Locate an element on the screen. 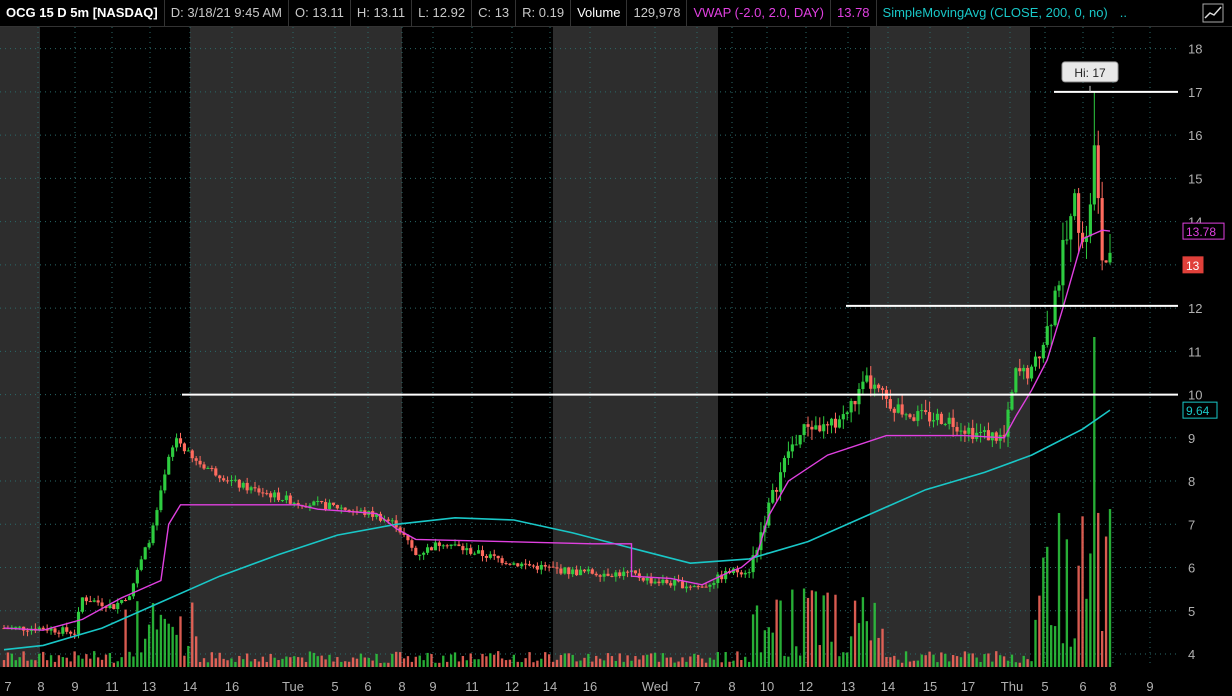  x-tick-label: 9 is located at coordinates (1149, 686).